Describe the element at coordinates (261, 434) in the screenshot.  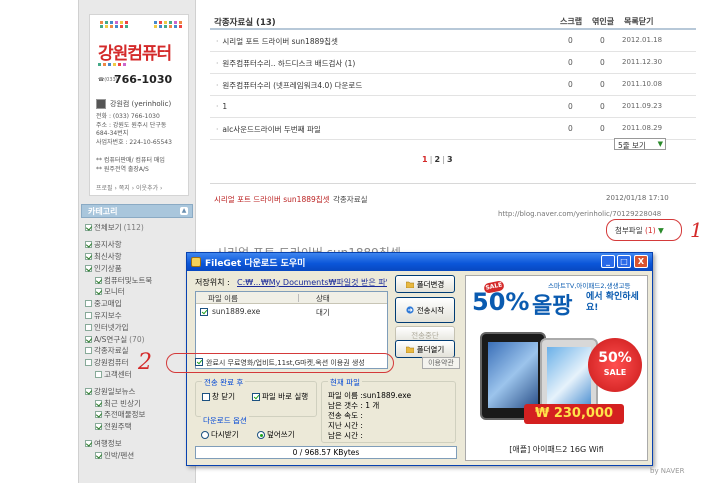
I see `overwrite-radio` at that location.